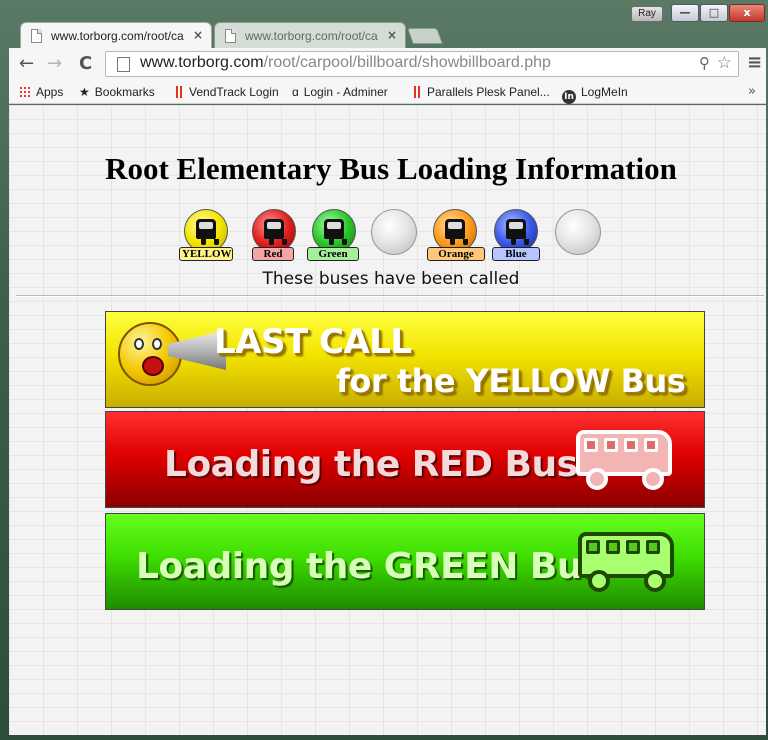  What do you see at coordinates (391, 168) in the screenshot?
I see `page-title: Root Elementary Bus Loading Information` at bounding box center [391, 168].